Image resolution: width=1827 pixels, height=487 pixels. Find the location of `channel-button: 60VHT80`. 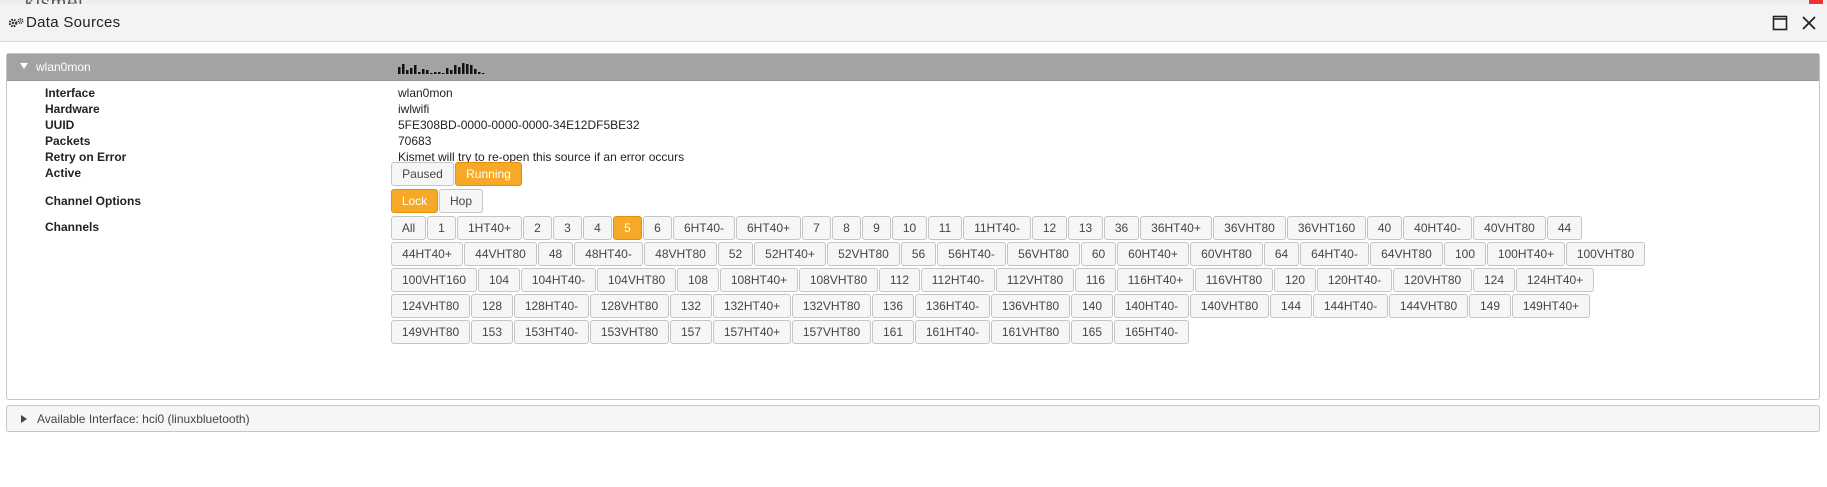

channel-button: 60VHT80 is located at coordinates (1226, 254).